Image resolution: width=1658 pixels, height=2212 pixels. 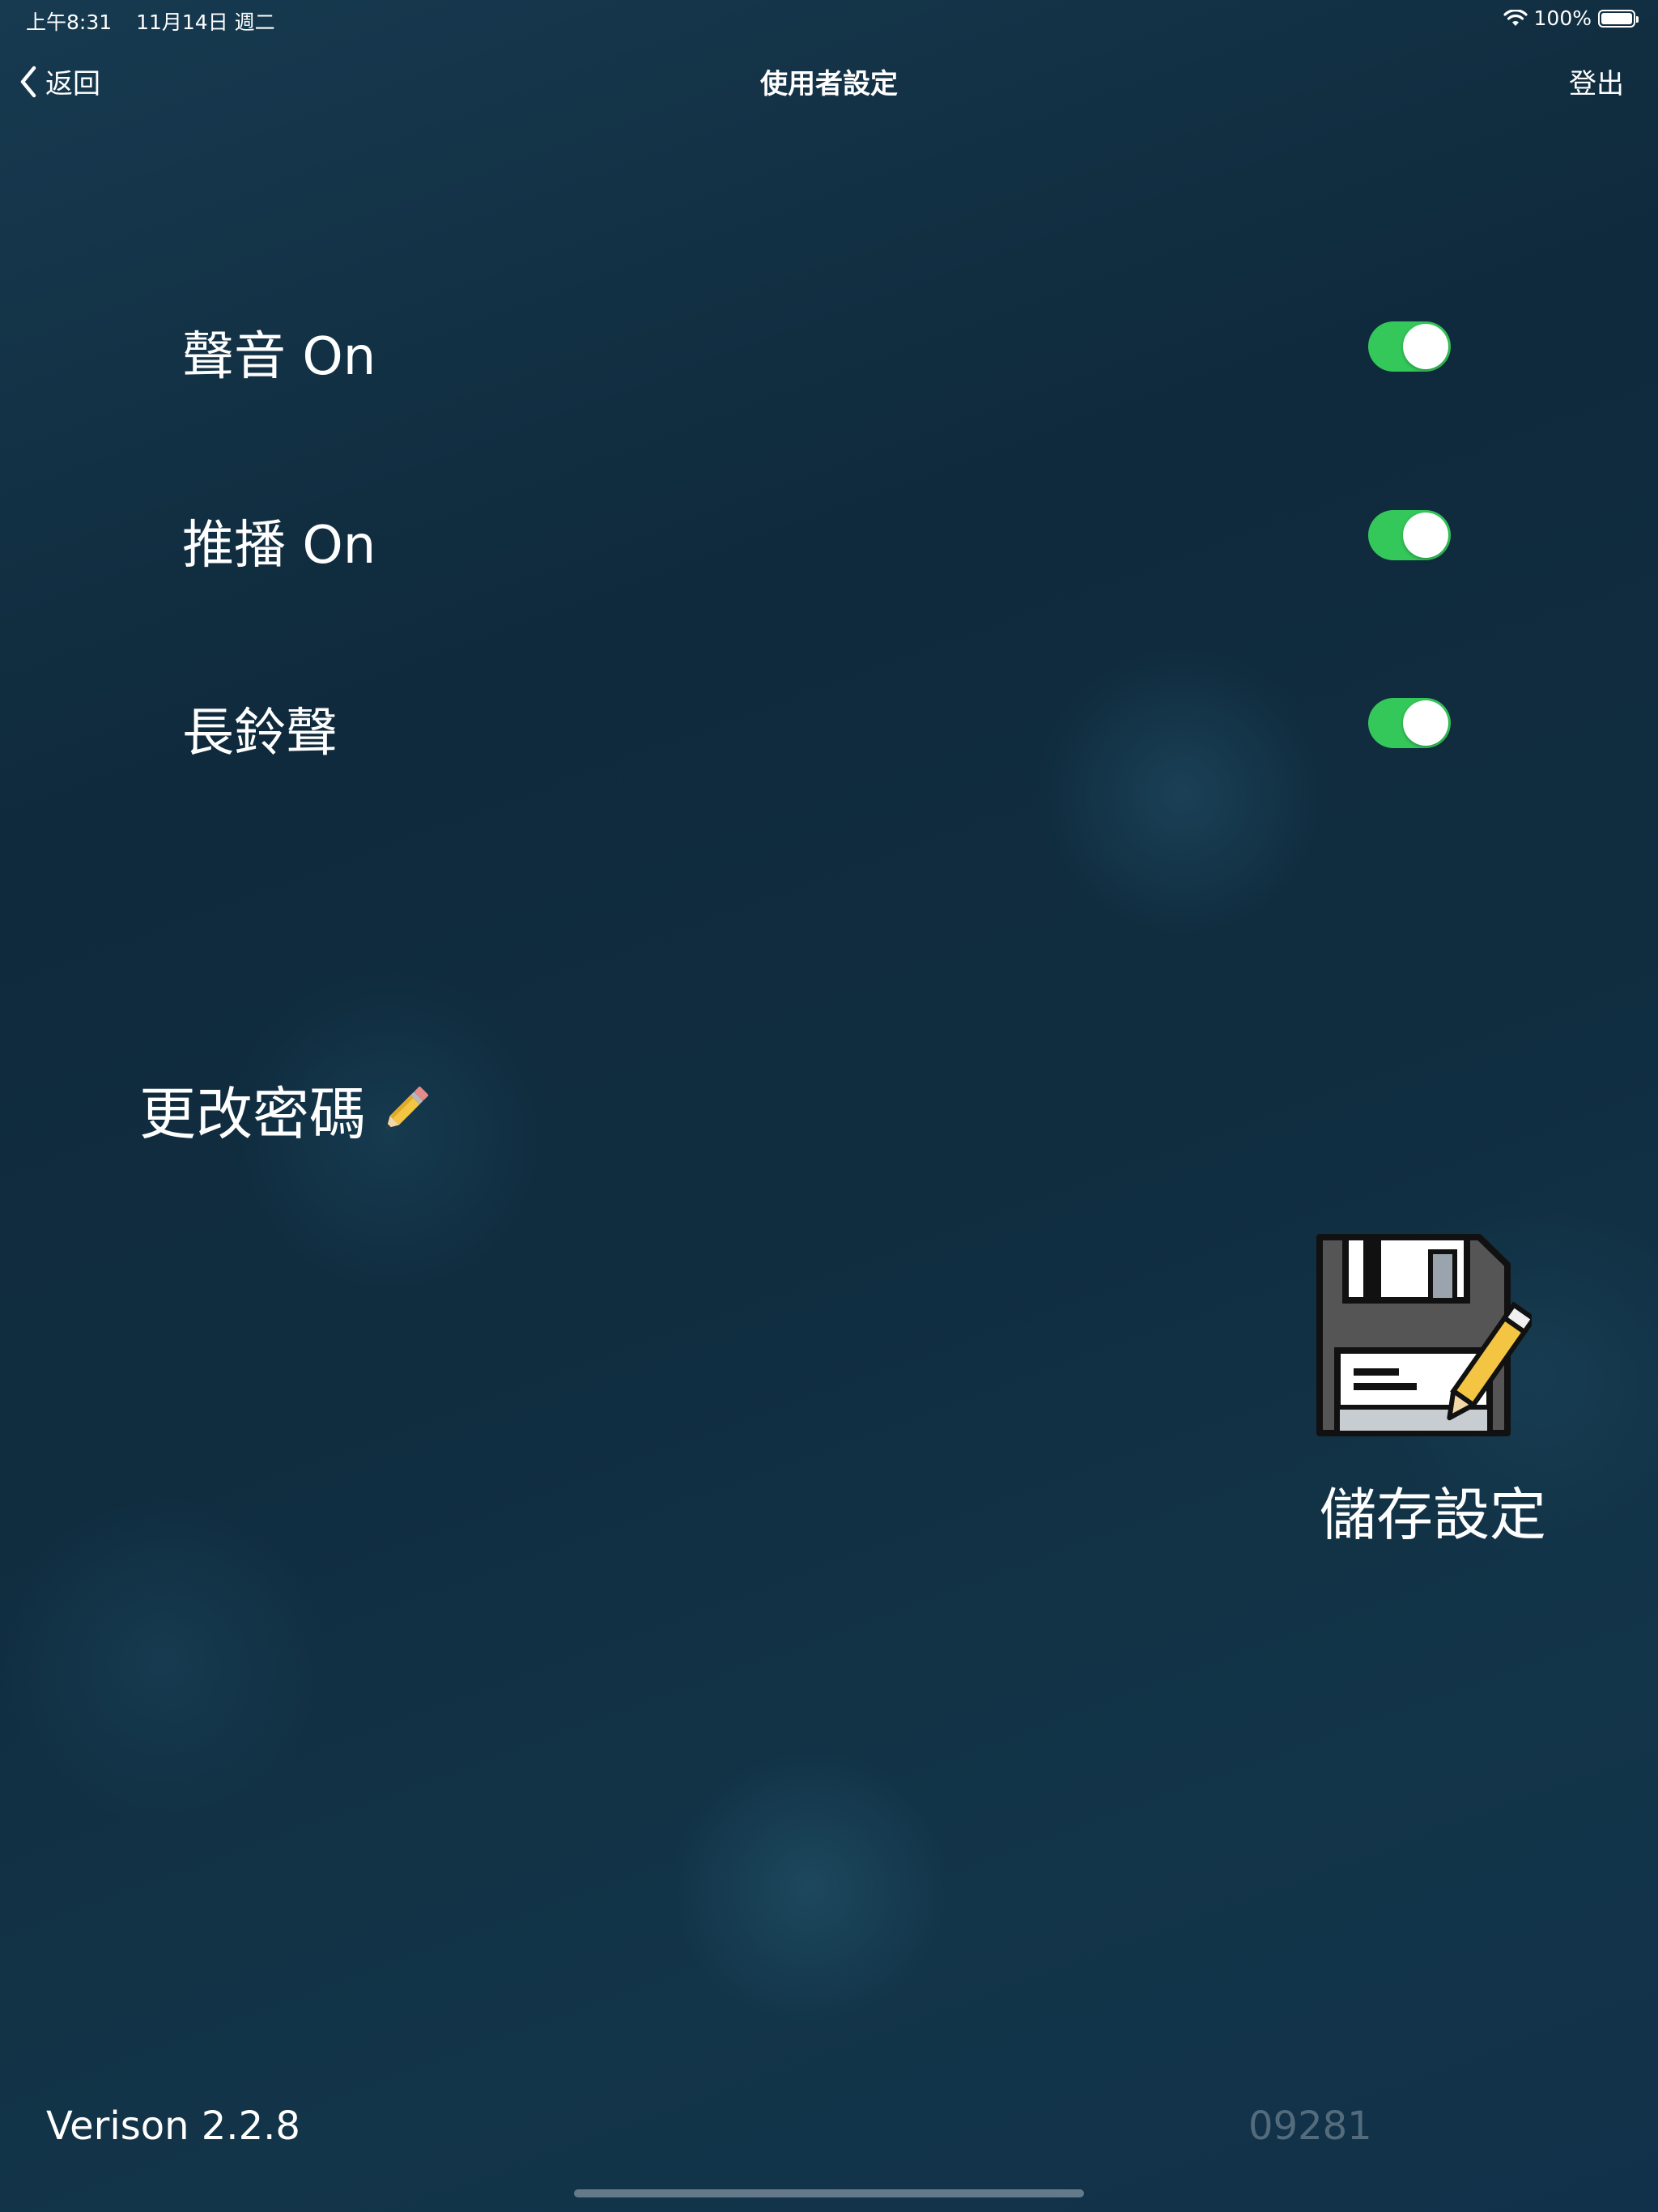 What do you see at coordinates (260, 734) in the screenshot?
I see `setting-label-long-ring: 長鈴聲` at bounding box center [260, 734].